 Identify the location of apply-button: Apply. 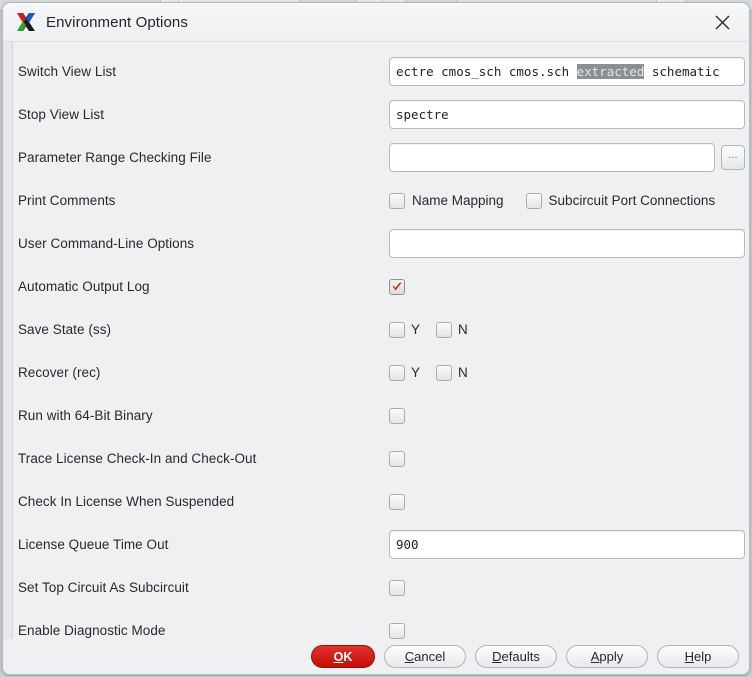
(607, 656).